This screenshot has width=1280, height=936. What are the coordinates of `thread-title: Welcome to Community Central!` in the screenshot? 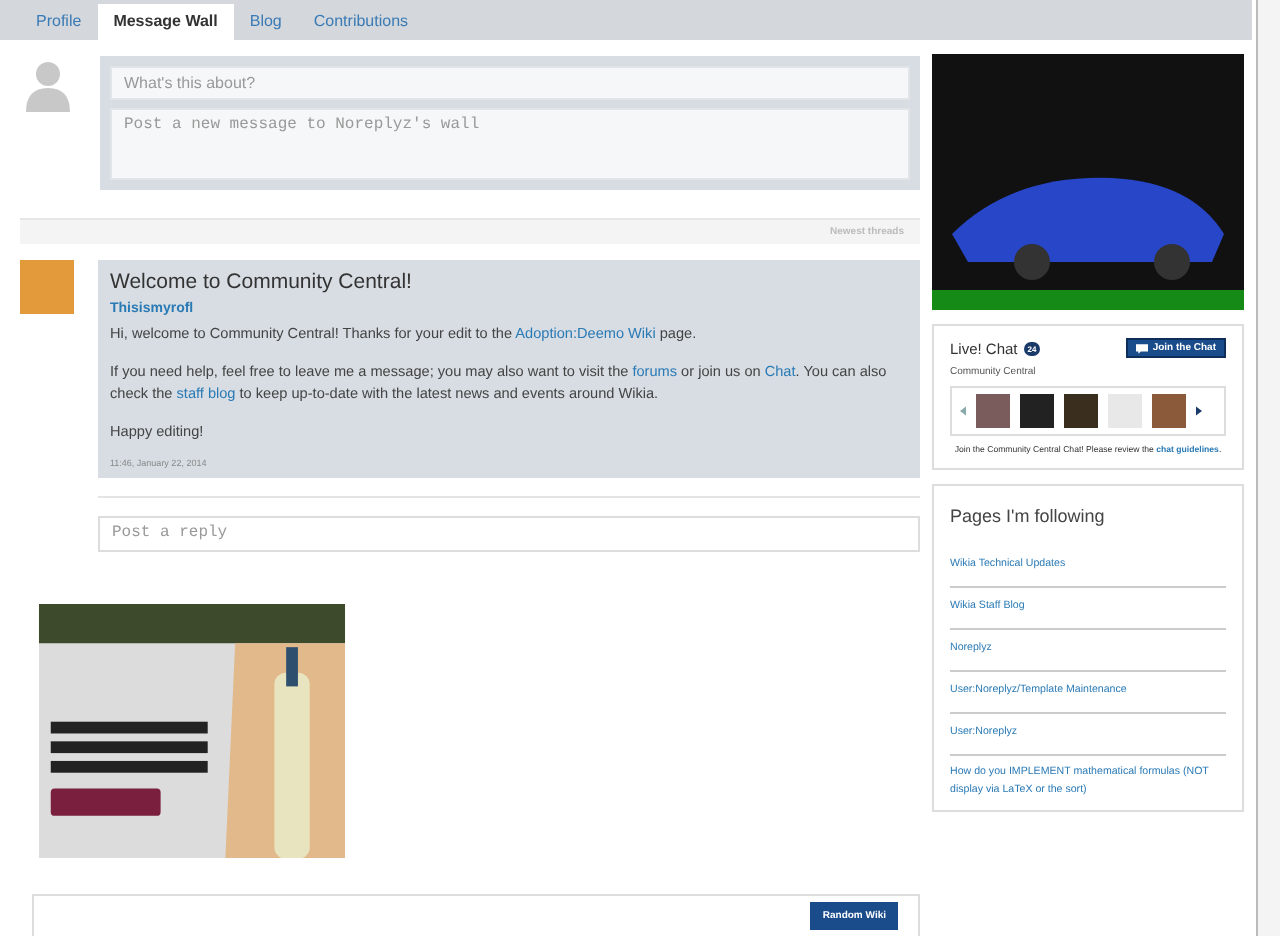 It's located at (262, 282).